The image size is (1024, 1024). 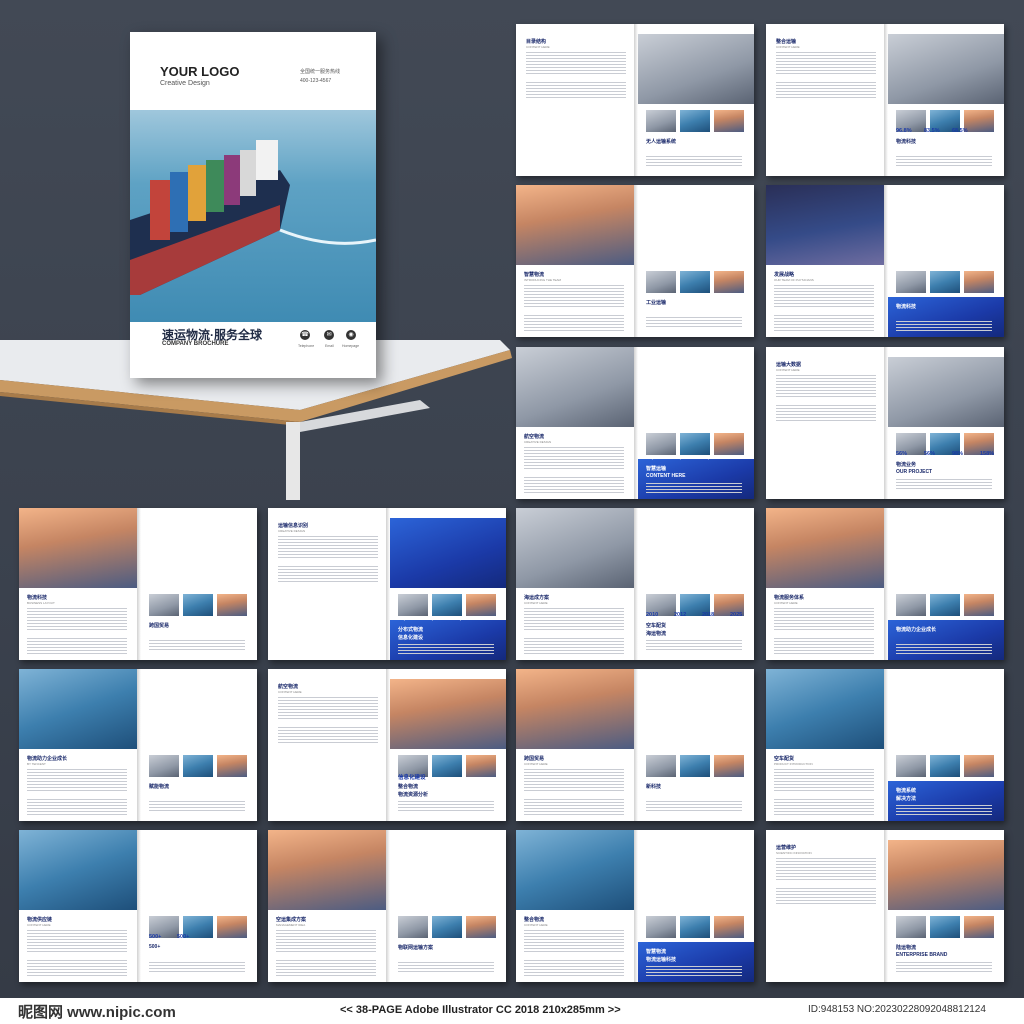 I want to click on stat-value: 2012, so click(x=680, y=615).